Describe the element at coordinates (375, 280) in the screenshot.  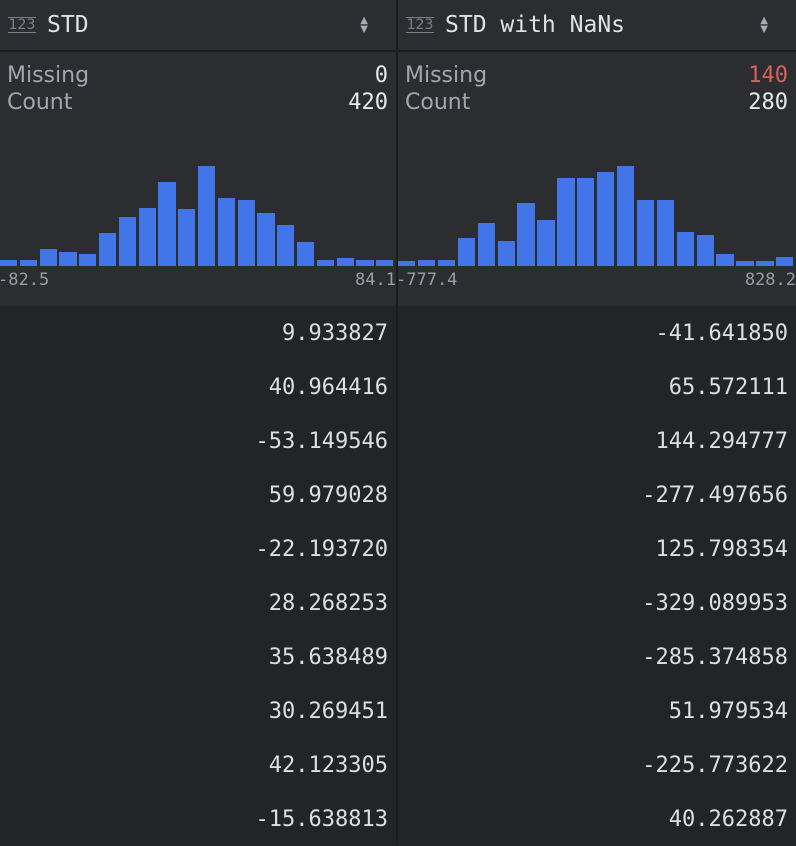
I see `histogram-max: 84.1` at that location.